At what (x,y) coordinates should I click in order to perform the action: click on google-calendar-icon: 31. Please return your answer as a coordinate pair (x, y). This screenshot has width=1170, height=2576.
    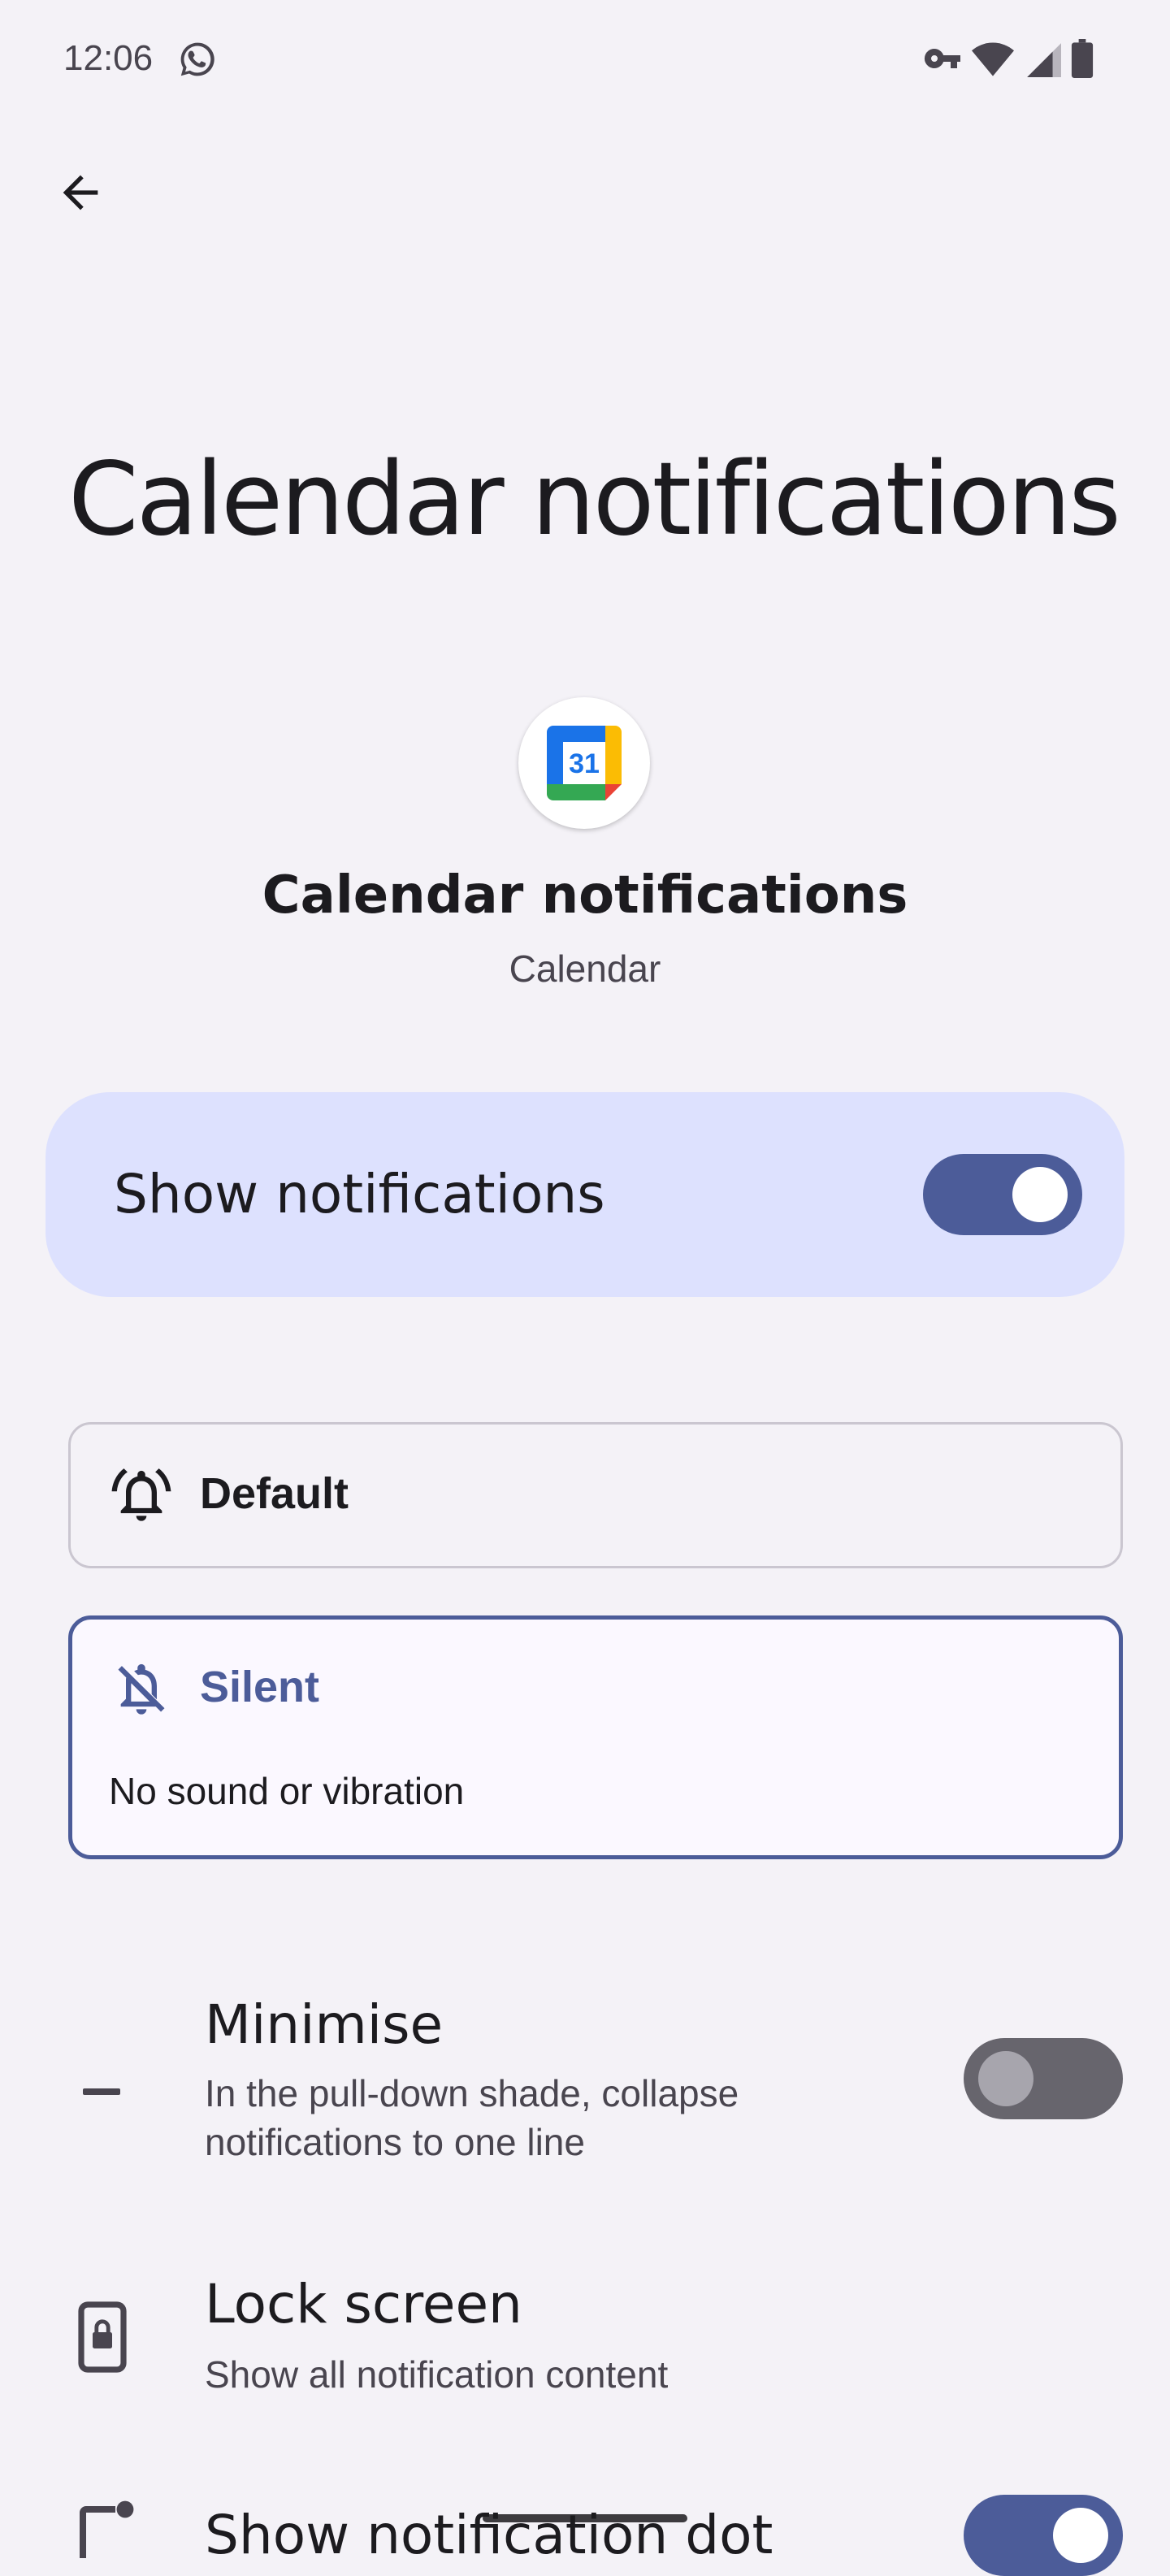
    Looking at the image, I should click on (584, 763).